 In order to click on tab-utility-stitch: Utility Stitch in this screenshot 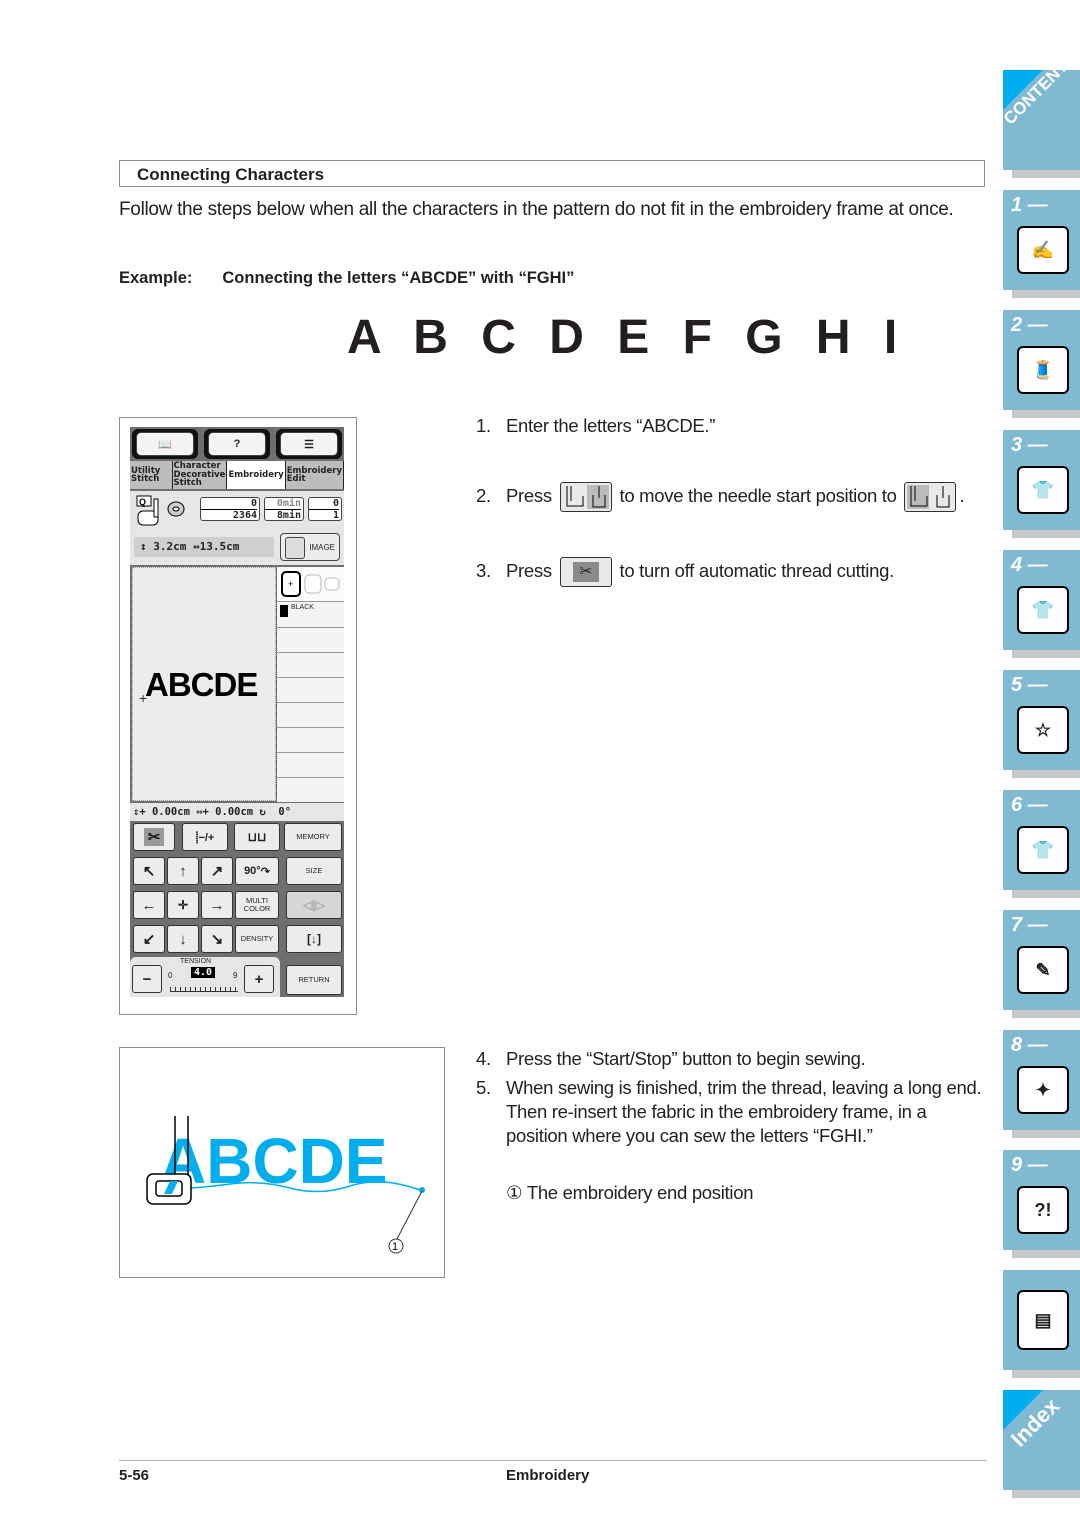, I will do `click(151, 475)`.